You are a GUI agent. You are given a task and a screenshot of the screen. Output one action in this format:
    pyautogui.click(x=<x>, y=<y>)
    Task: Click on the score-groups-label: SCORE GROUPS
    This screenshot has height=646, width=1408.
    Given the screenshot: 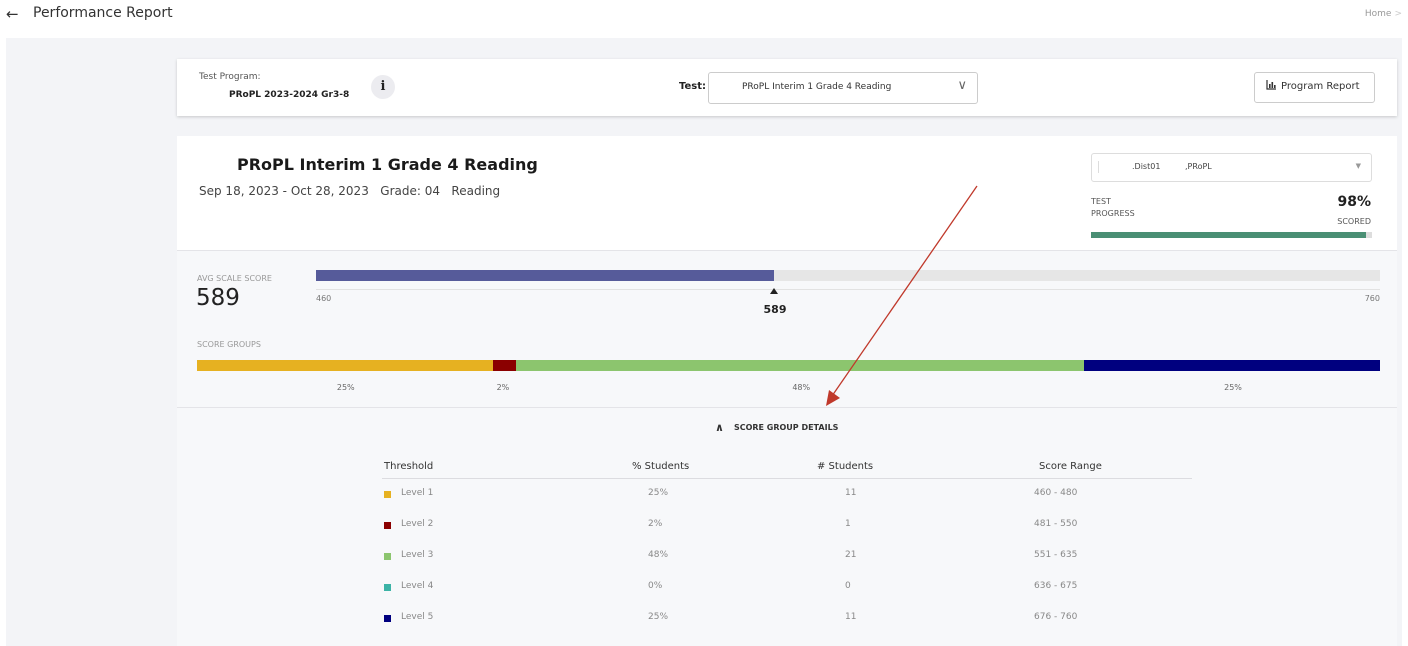 What is the action you would take?
    pyautogui.click(x=229, y=344)
    